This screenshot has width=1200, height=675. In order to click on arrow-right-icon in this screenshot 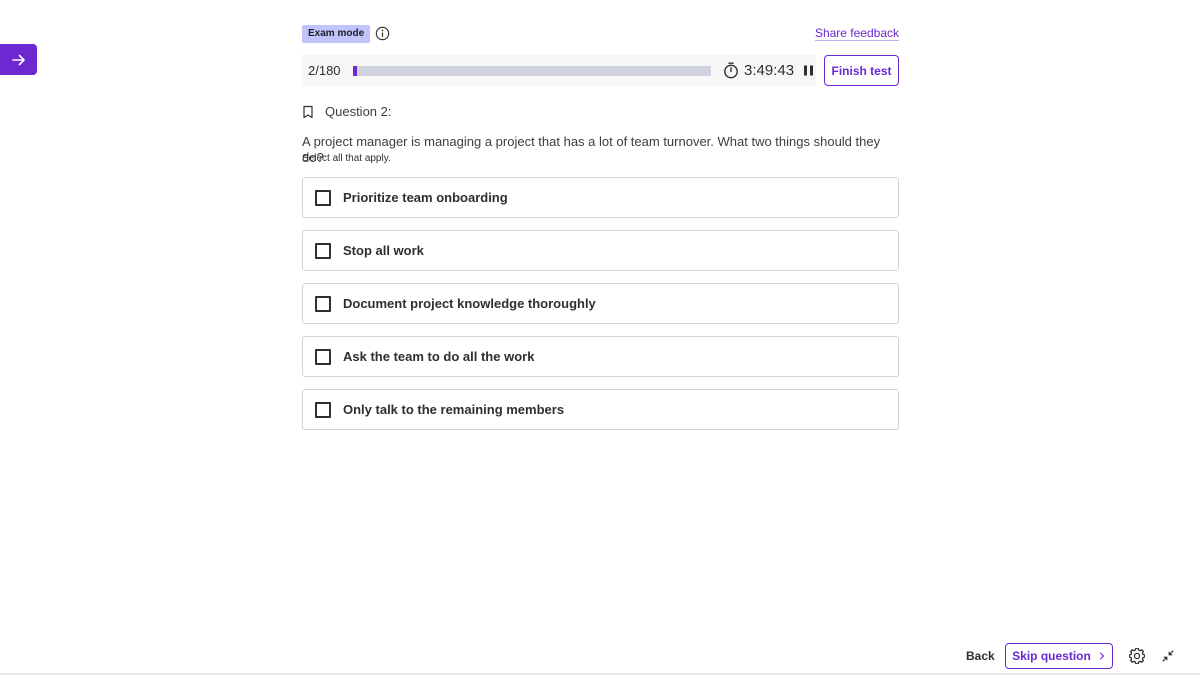, I will do `click(18, 59)`.